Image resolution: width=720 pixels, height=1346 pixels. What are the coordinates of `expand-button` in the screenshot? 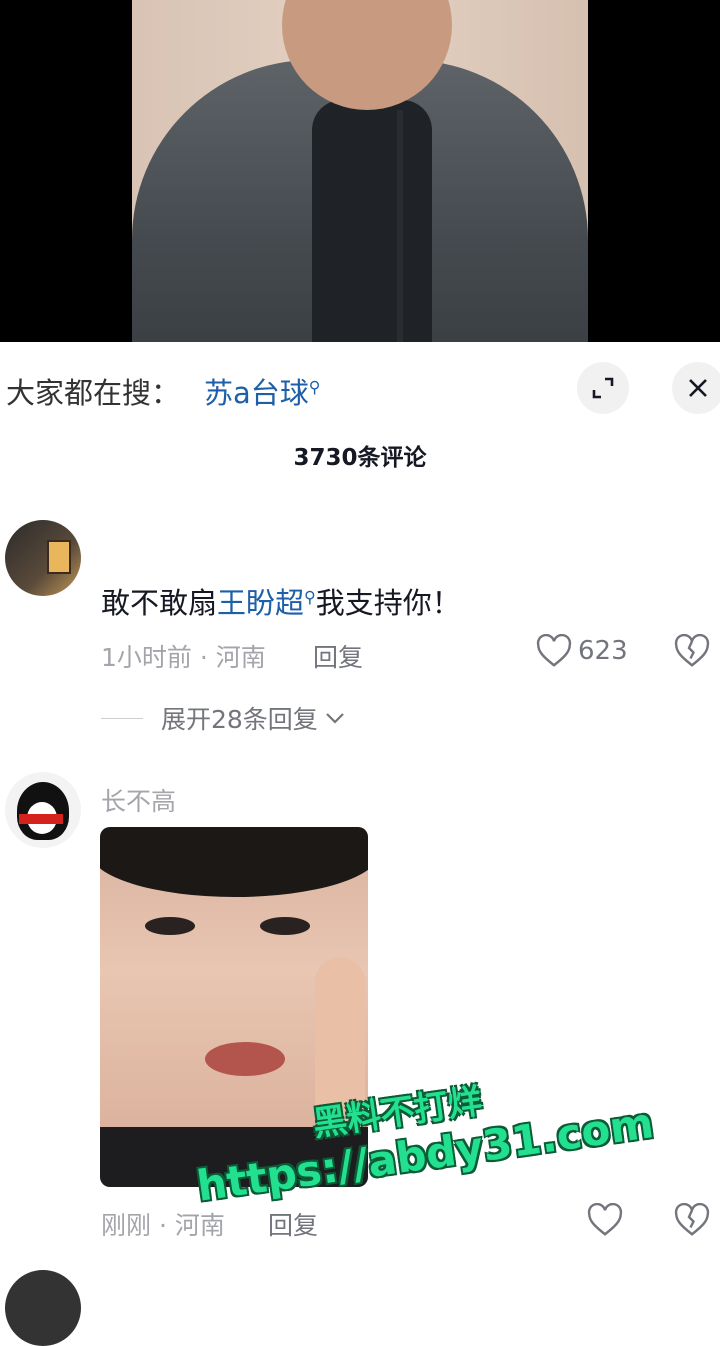 It's located at (603, 388).